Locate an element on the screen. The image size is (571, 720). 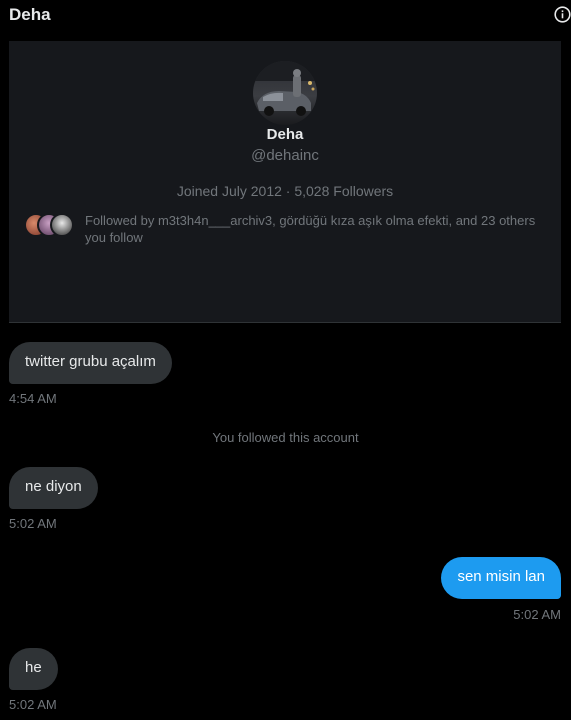
incoming-message: ne diyon is located at coordinates (53, 488).